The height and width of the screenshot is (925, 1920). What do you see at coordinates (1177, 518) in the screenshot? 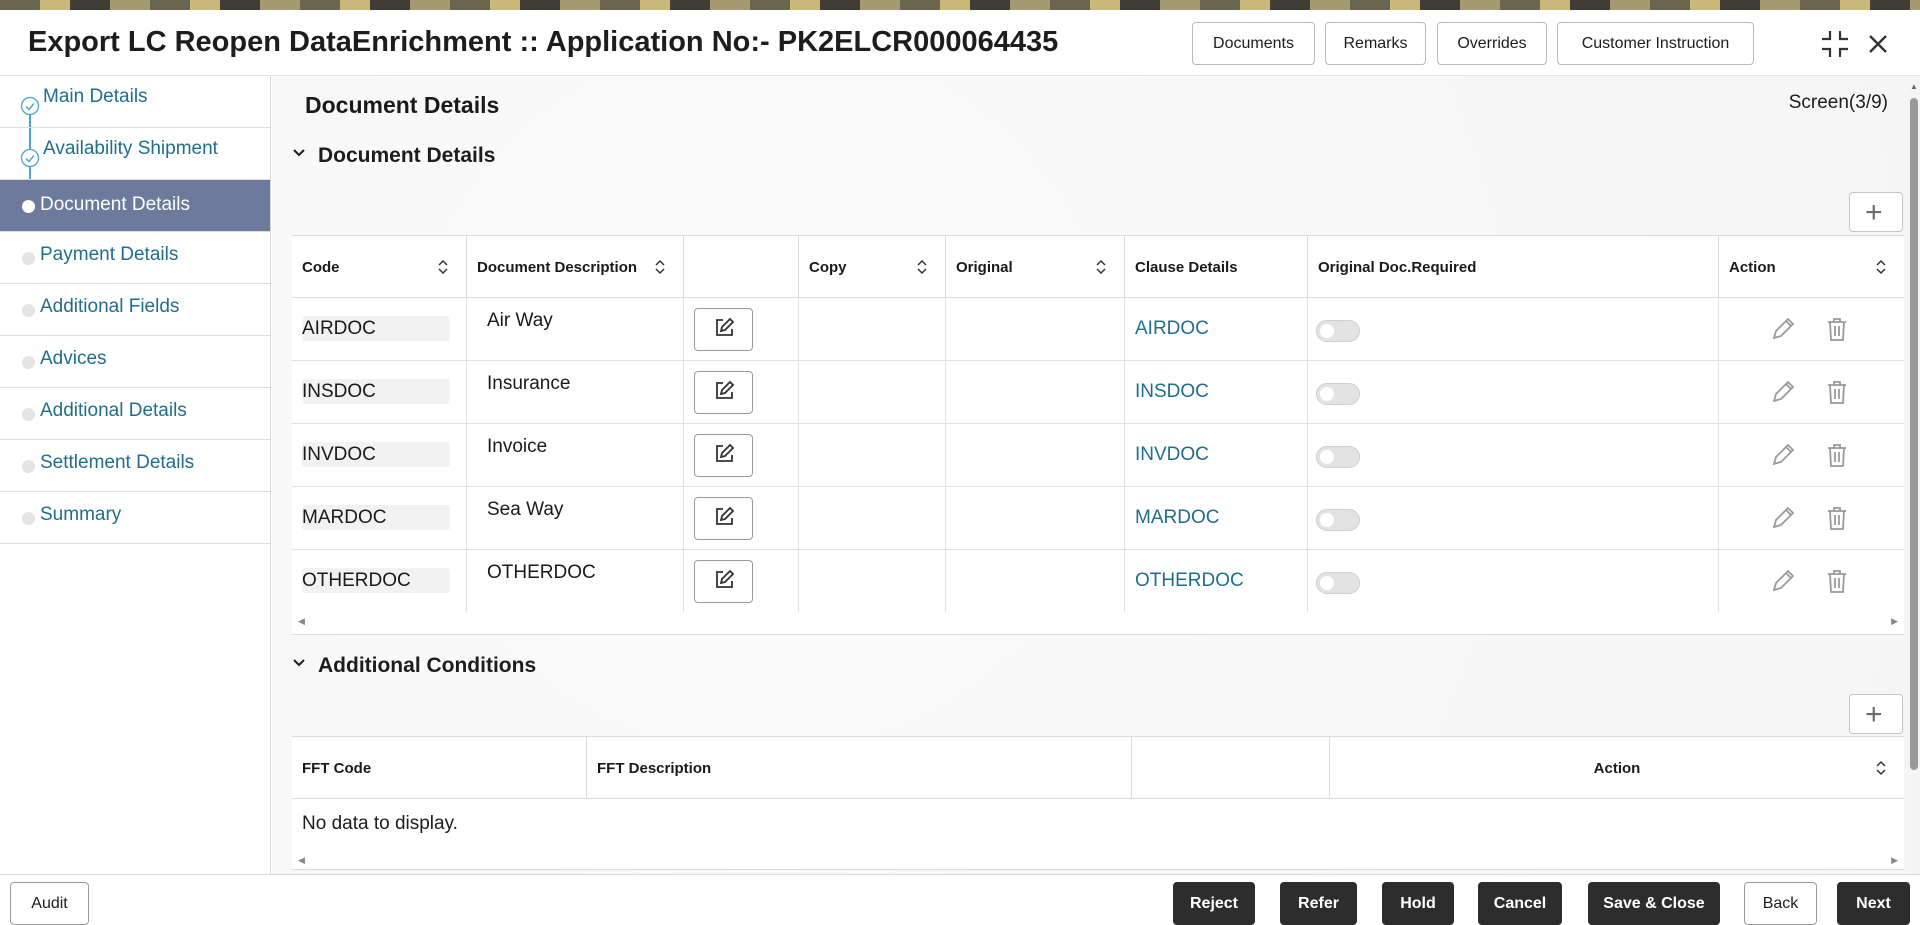
I see `clause-details-link: MARDOC` at bounding box center [1177, 518].